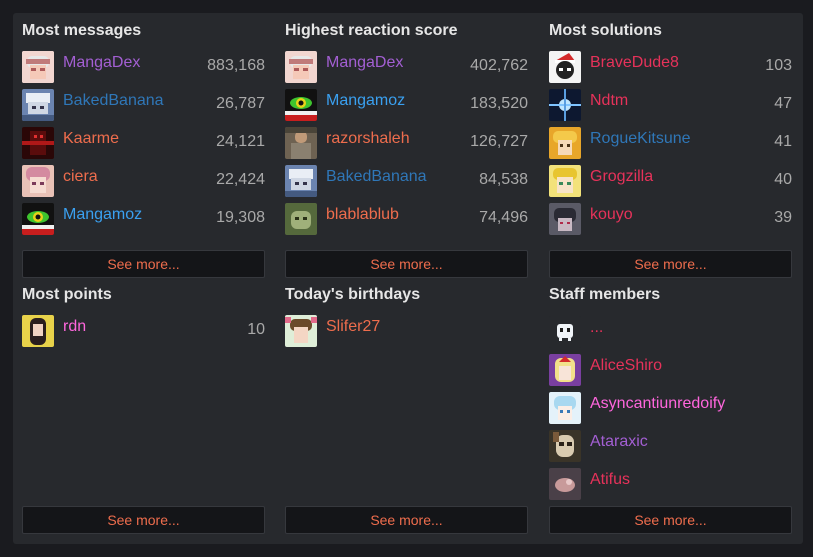  Describe the element at coordinates (38, 331) in the screenshot. I see `rdn-avatar` at that location.